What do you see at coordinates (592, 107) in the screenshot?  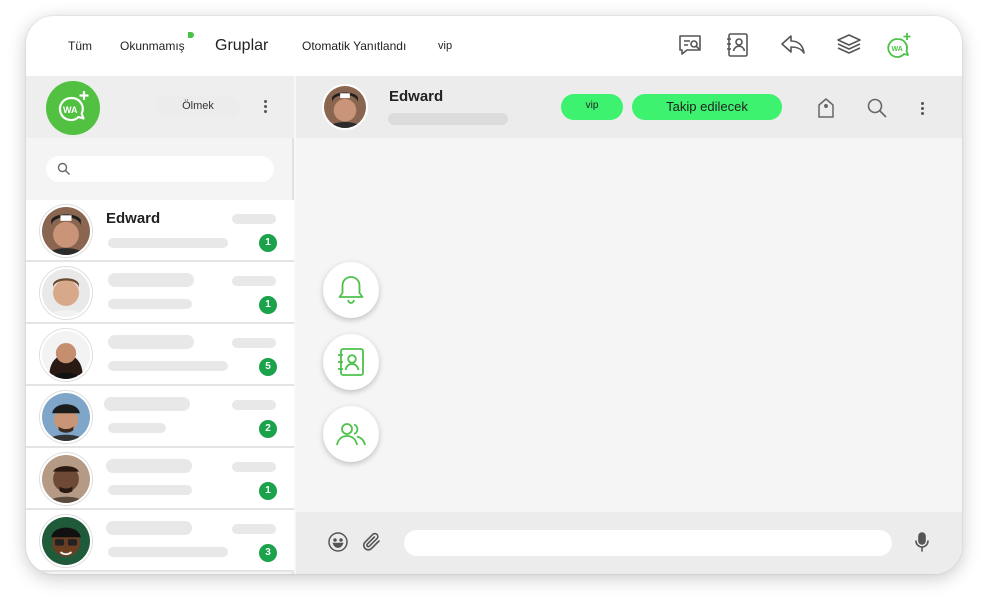 I see `vip-tag: vip` at bounding box center [592, 107].